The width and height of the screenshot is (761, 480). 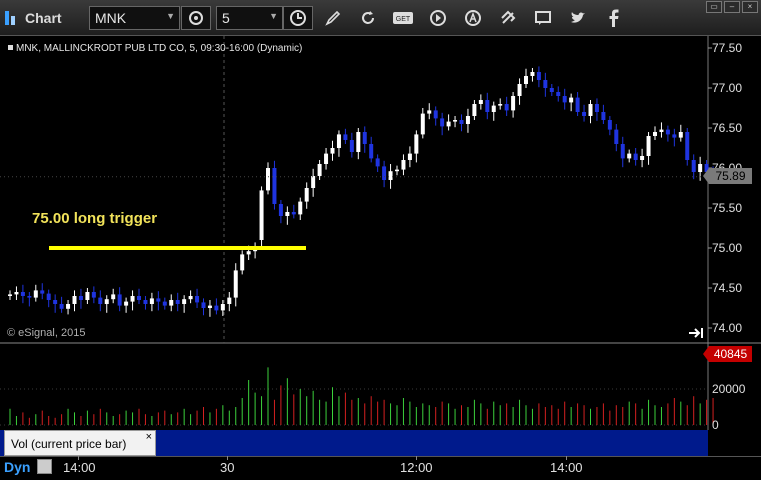 I want to click on facebook-button, so click(x=613, y=18).